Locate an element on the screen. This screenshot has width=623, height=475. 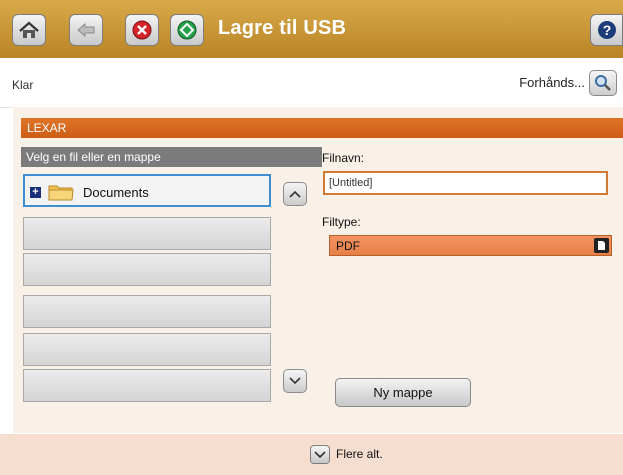
title-bar: Lagre til USB ? is located at coordinates (311, 29).